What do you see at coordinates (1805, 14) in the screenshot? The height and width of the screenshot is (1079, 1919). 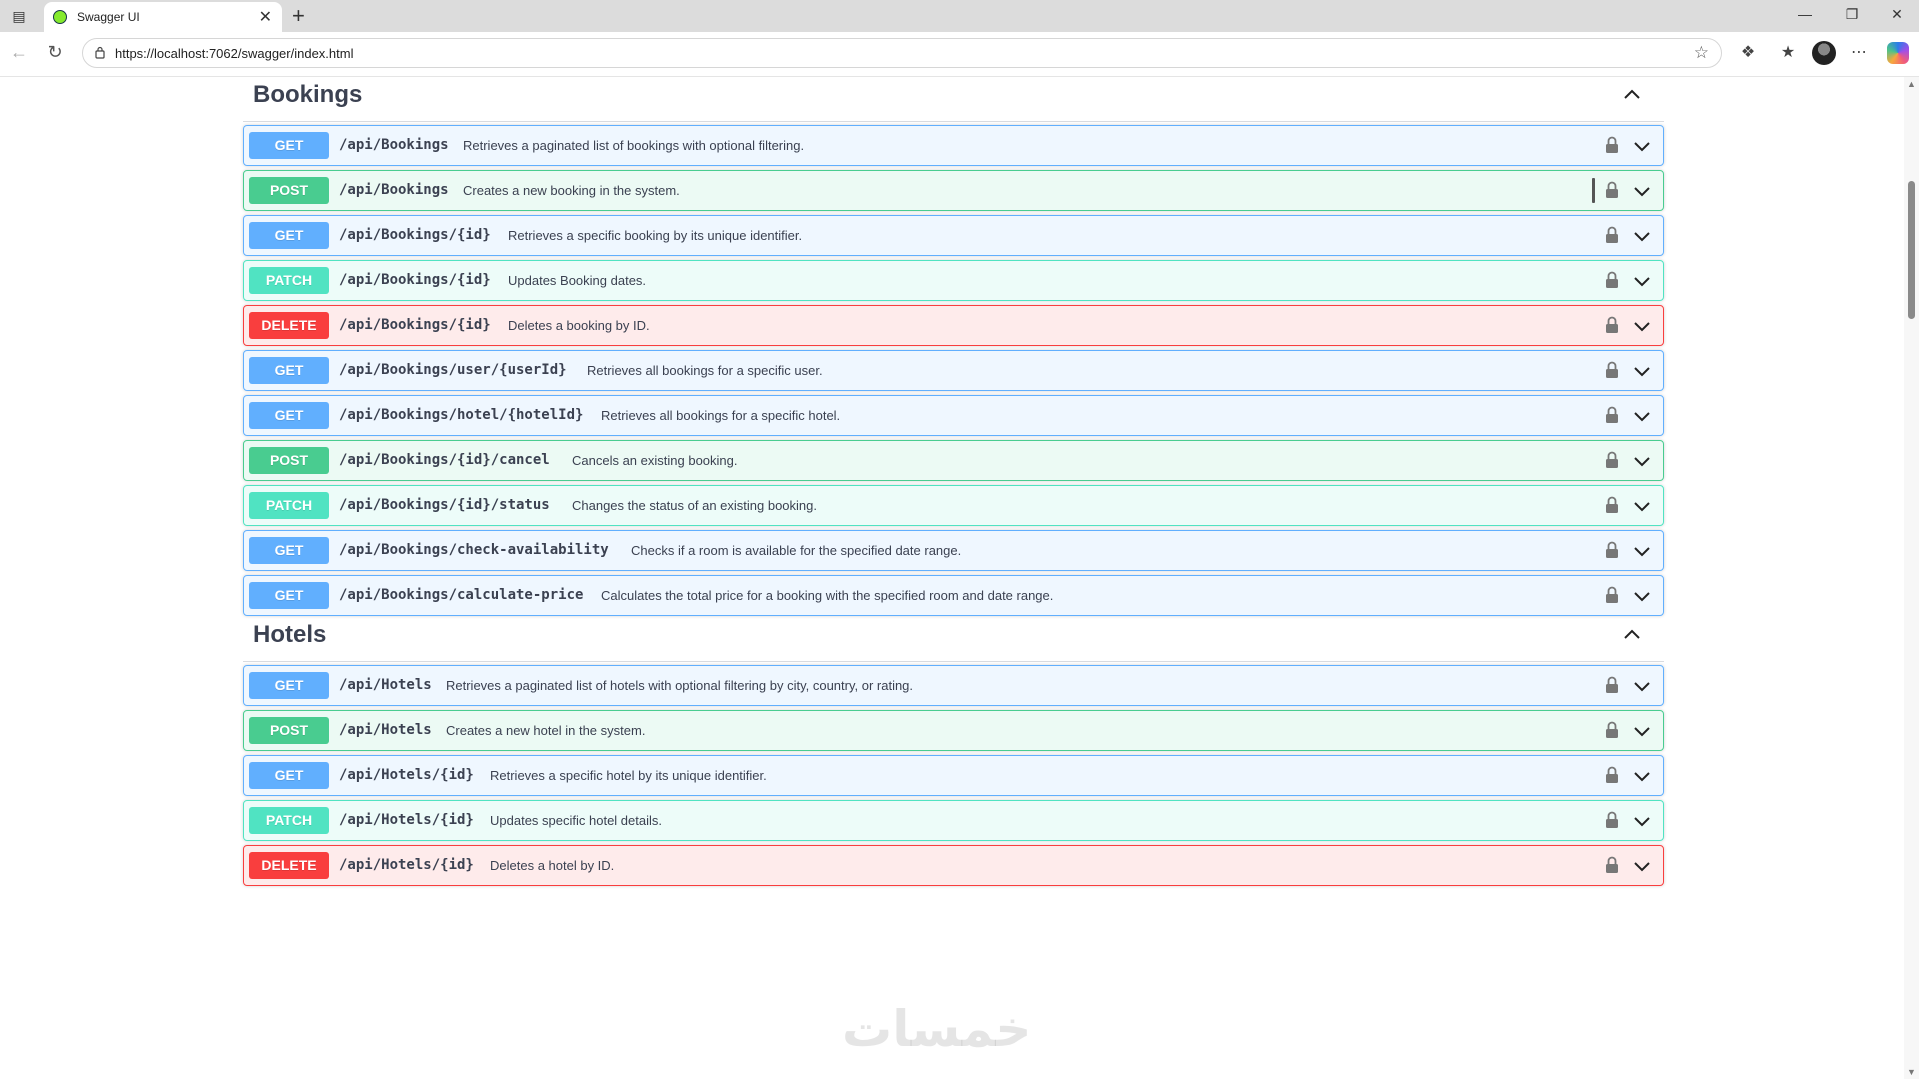 I see `minimize-icon: —` at bounding box center [1805, 14].